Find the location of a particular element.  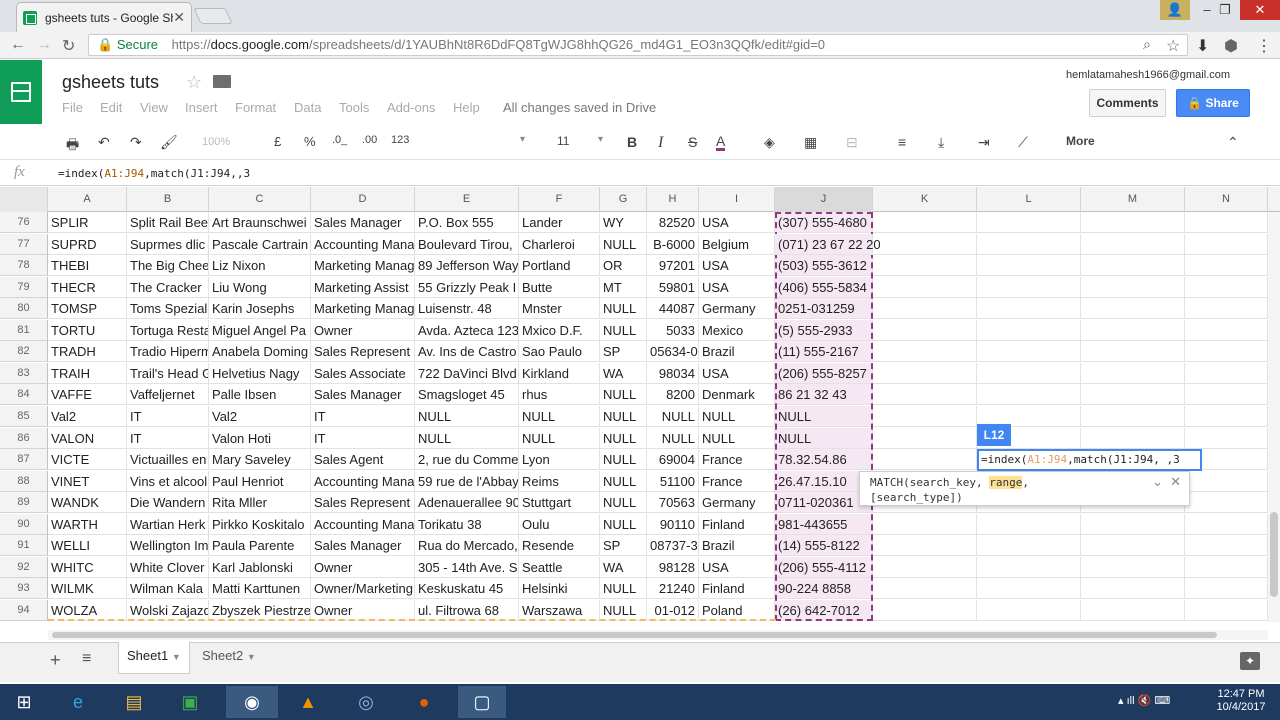

extension-icon: ⬢ is located at coordinates (1231, 46).